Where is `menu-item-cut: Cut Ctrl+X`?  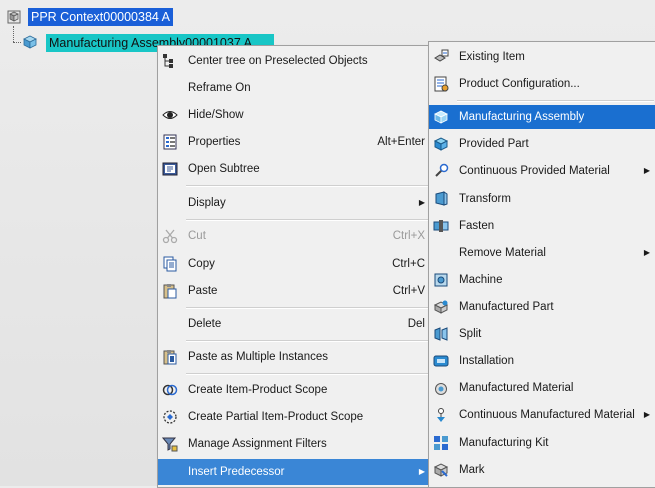 menu-item-cut: Cut Ctrl+X is located at coordinates (294, 236).